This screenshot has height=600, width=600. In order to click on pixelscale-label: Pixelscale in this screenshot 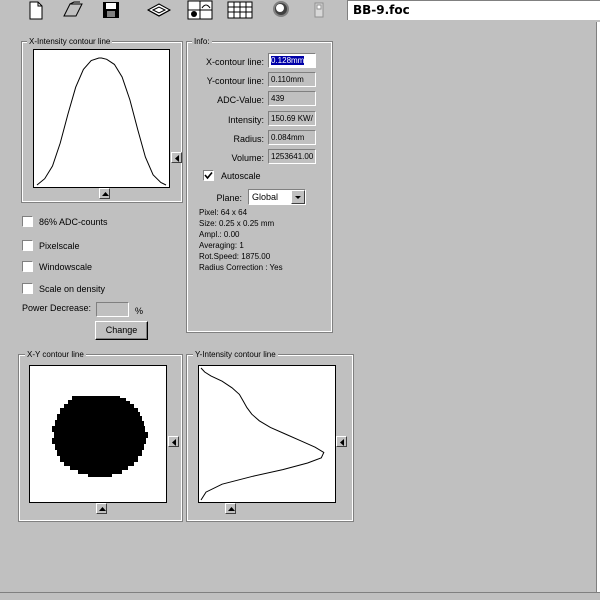, I will do `click(59, 246)`.